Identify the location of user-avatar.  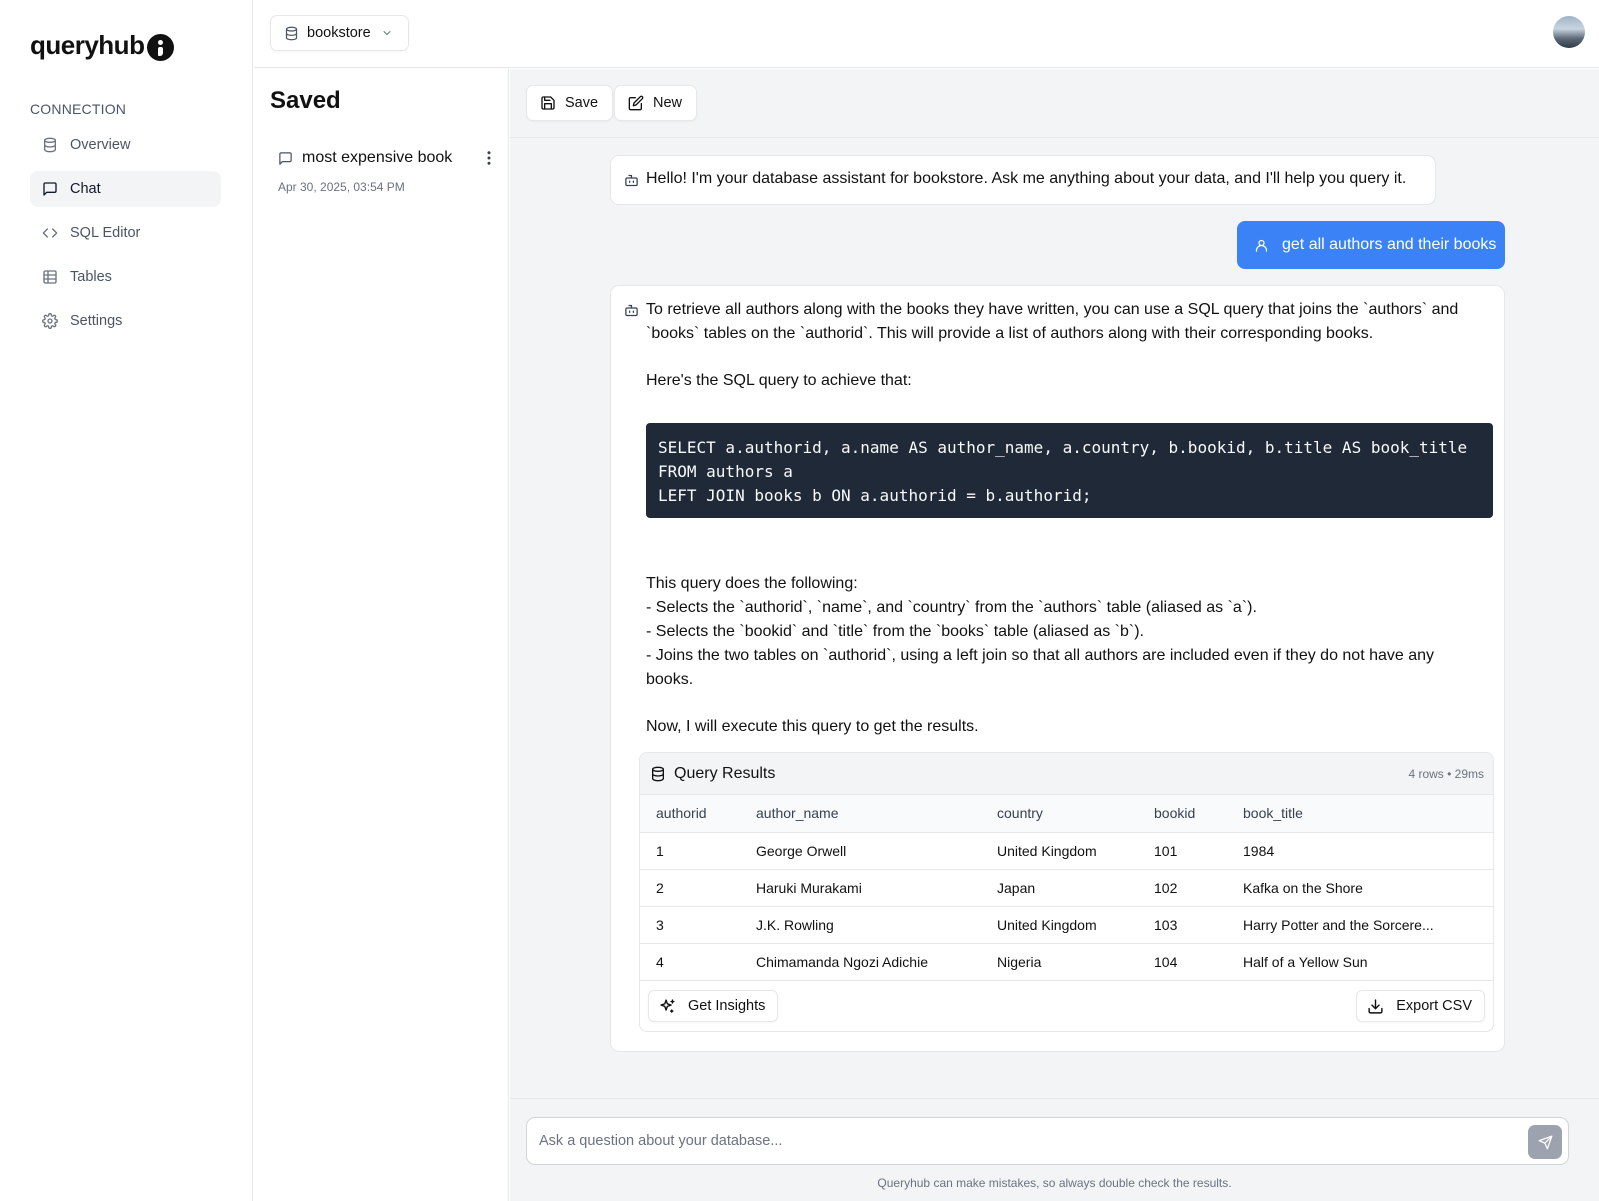
(1569, 32).